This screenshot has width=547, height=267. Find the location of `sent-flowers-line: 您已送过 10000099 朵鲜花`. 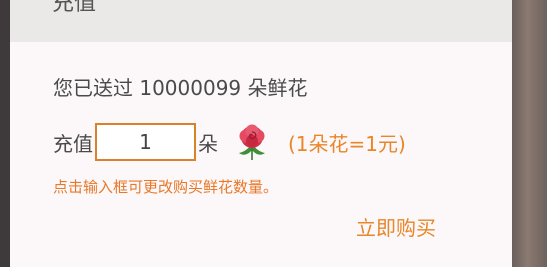

sent-flowers-line: 您已送过 10000099 朵鲜花 is located at coordinates (180, 86).